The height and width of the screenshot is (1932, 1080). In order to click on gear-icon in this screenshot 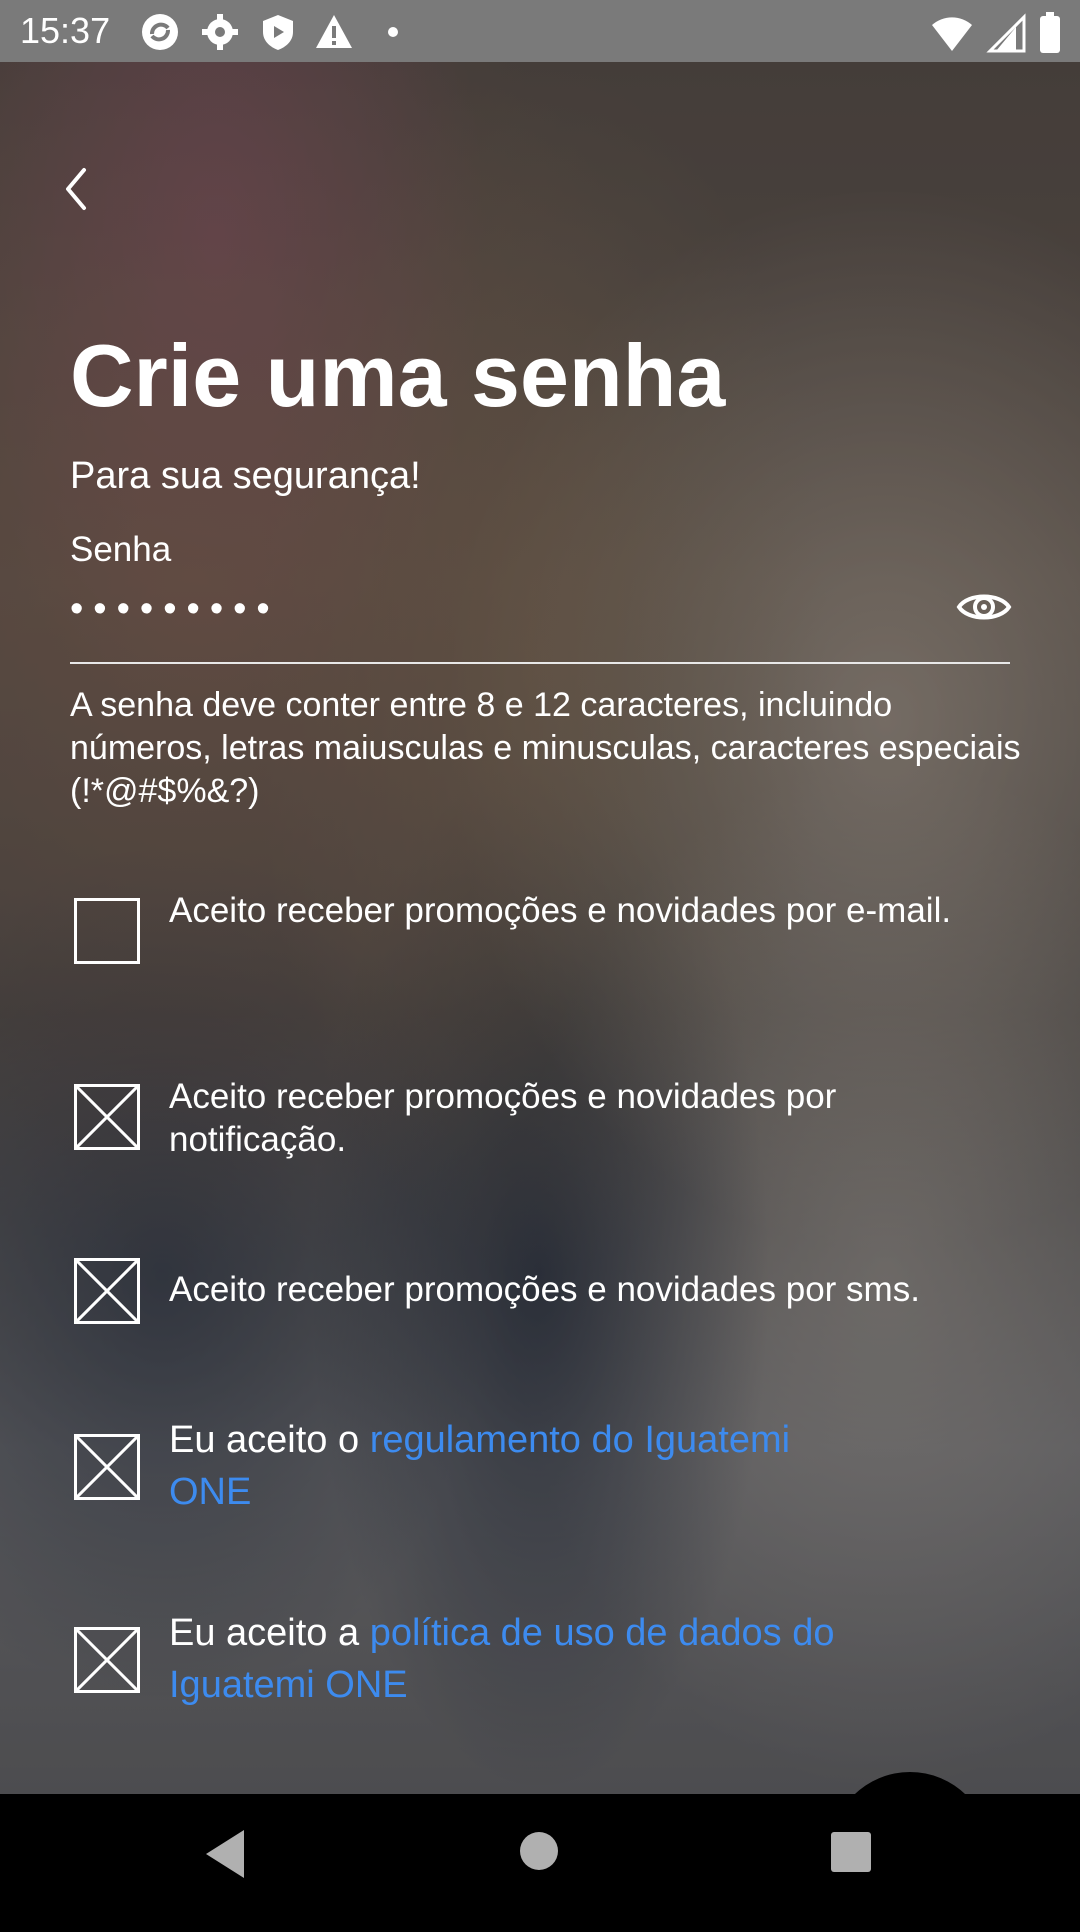, I will do `click(220, 32)`.